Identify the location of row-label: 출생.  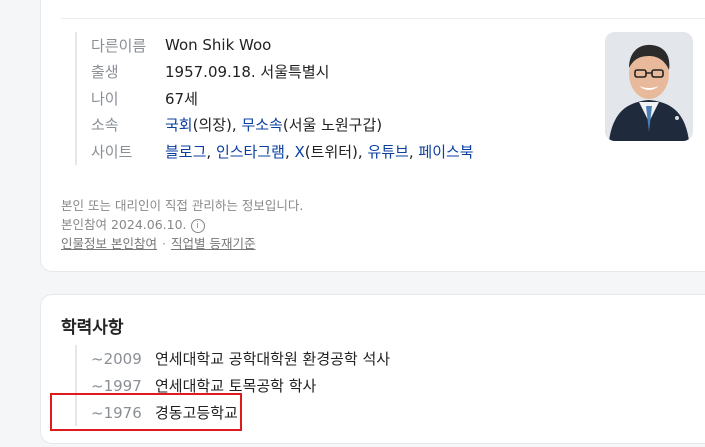
(105, 72).